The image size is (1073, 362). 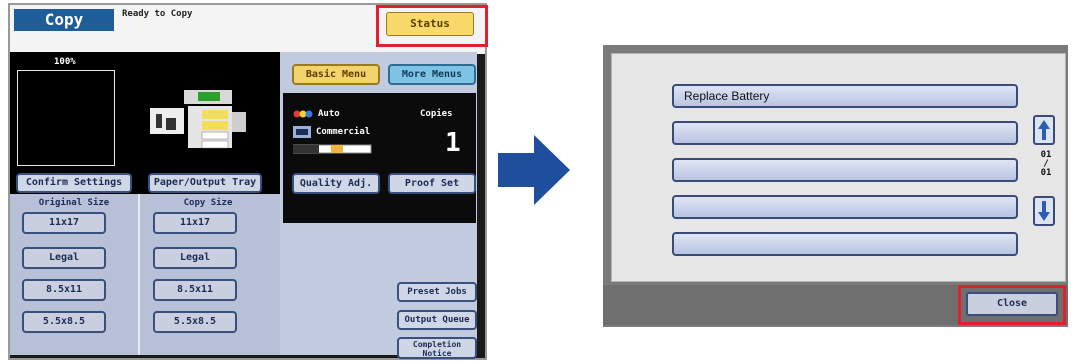 I want to click on copy-title: Copy, so click(x=64, y=20).